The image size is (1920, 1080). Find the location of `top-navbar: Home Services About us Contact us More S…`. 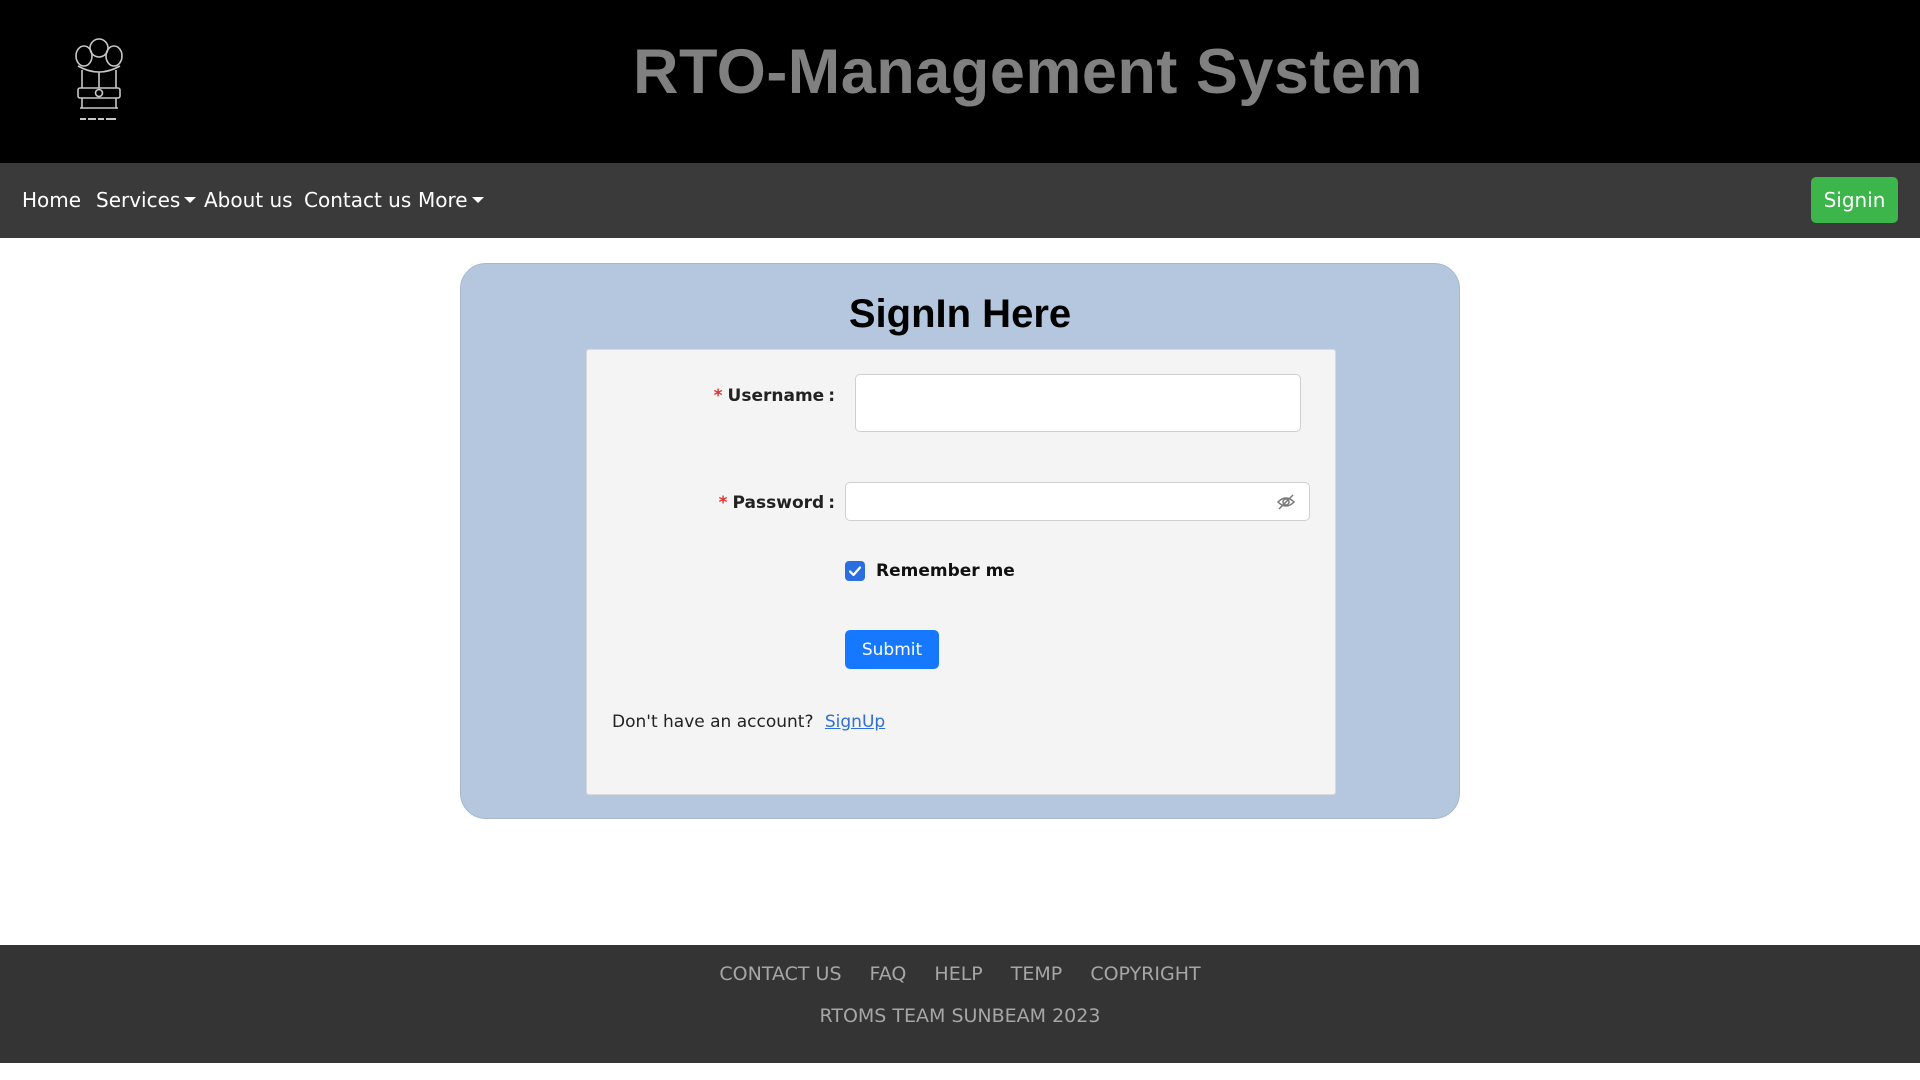

top-navbar: Home Services About us Contact us More S… is located at coordinates (960, 200).